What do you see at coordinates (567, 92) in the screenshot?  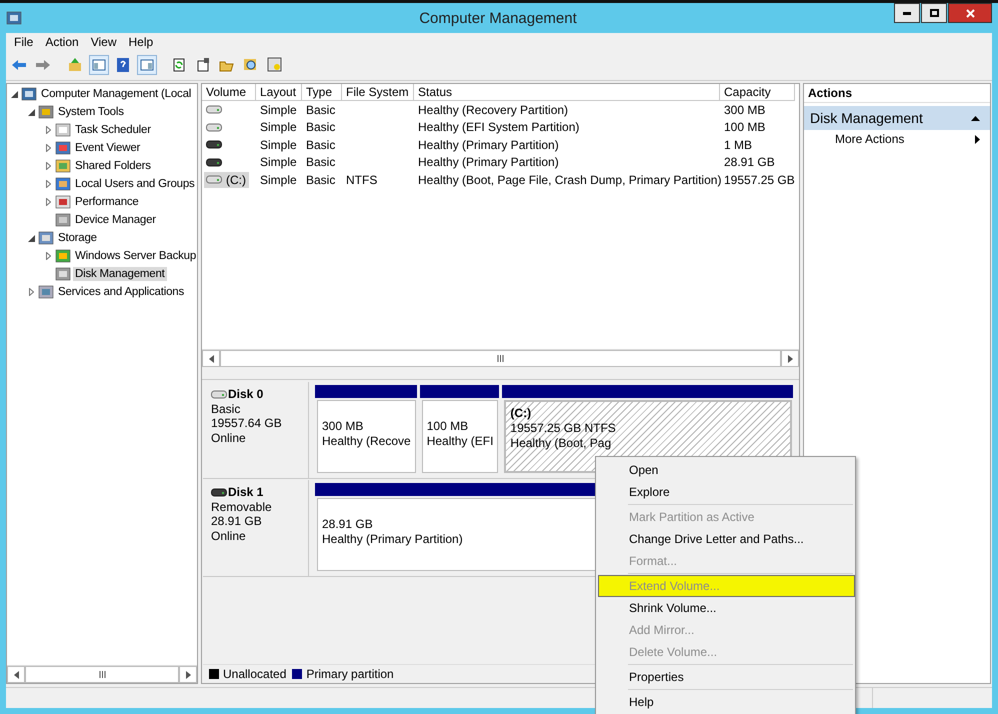 I see `column-header: Status` at bounding box center [567, 92].